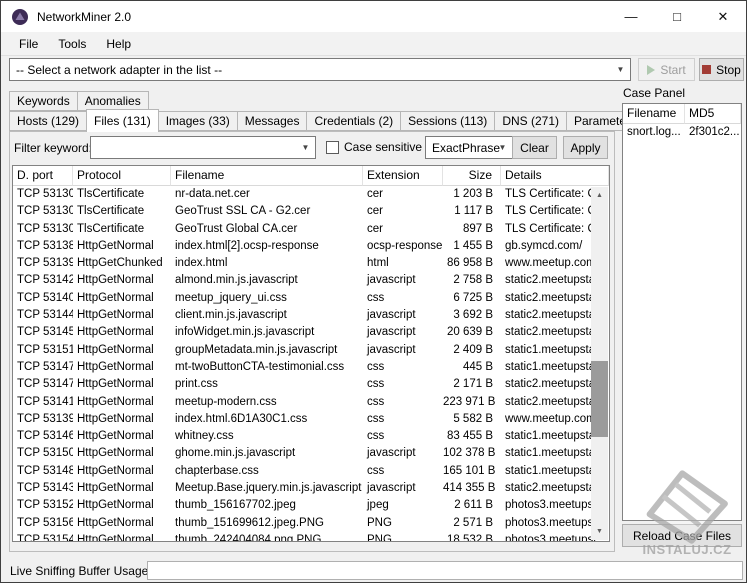 The width and height of the screenshot is (747, 583). What do you see at coordinates (654, 93) in the screenshot?
I see `case-panel-title: Case Panel` at bounding box center [654, 93].